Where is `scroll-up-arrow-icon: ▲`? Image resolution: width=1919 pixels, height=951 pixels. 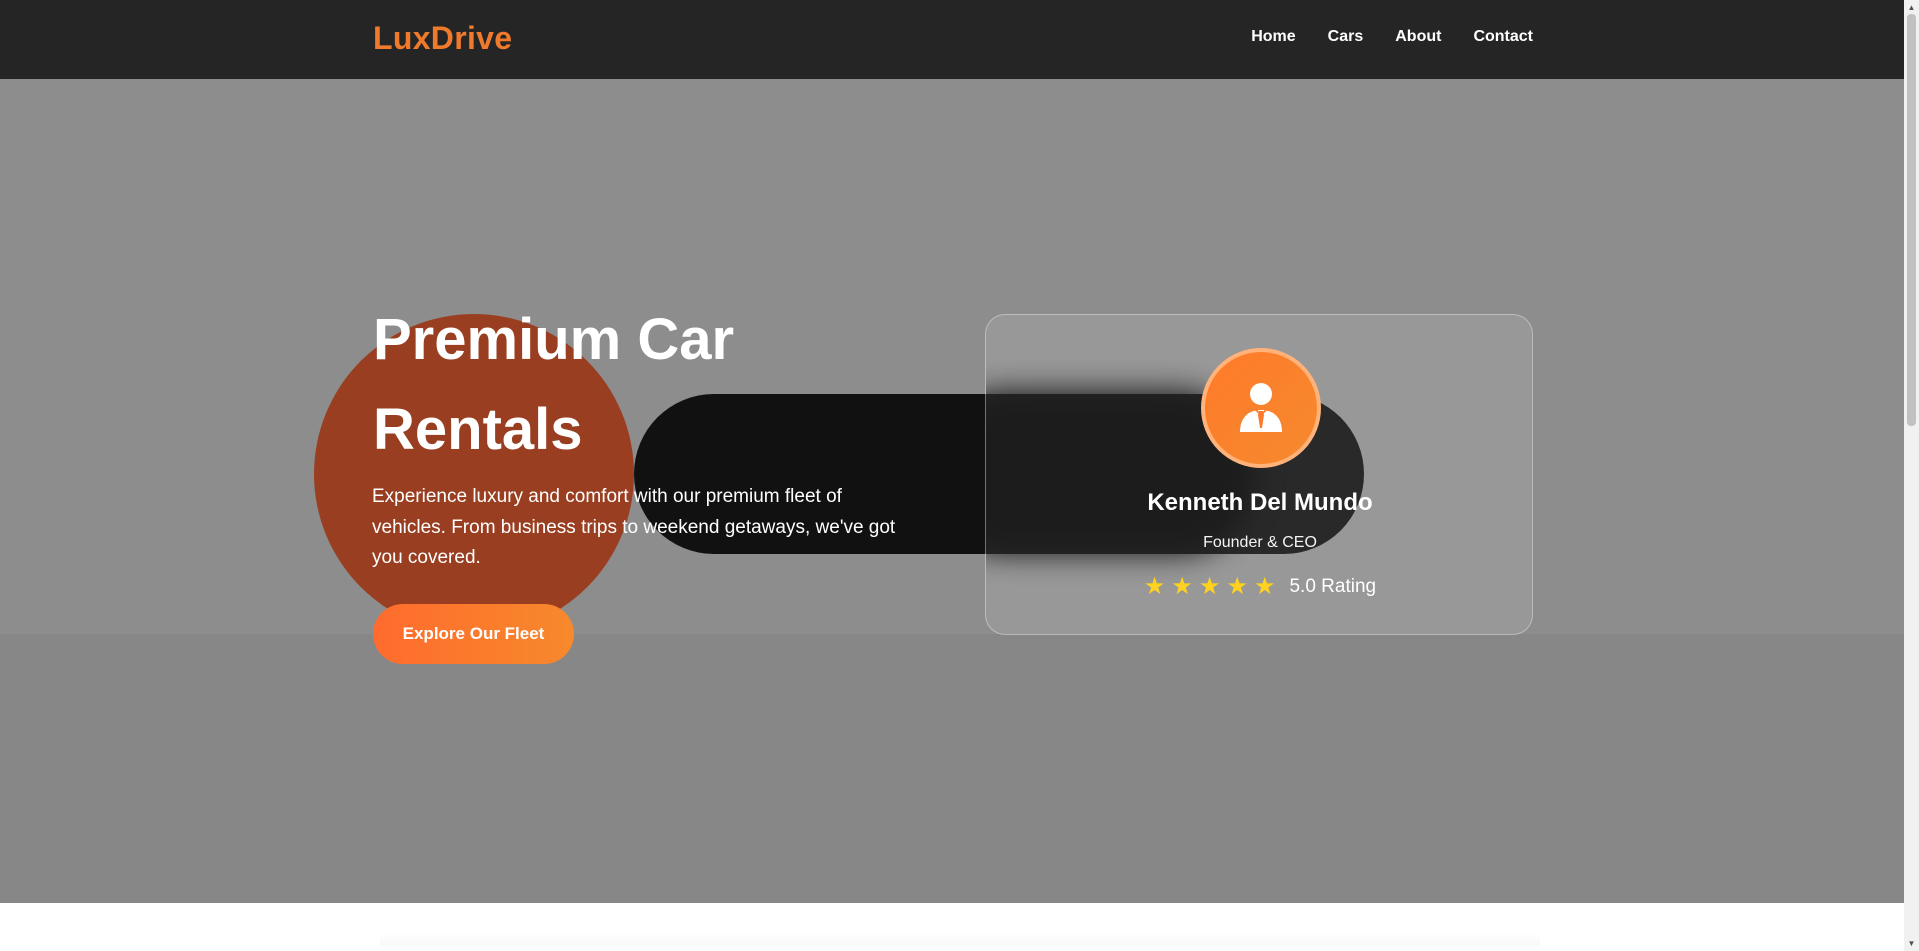 scroll-up-arrow-icon: ▲ is located at coordinates (1911, 7).